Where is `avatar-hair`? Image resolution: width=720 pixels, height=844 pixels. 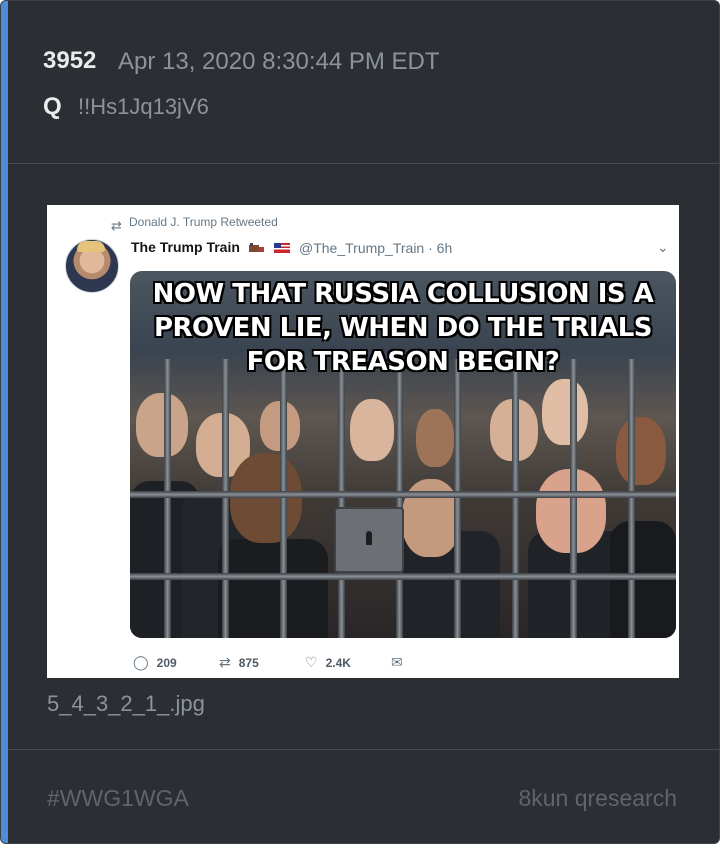 avatar-hair is located at coordinates (91, 246).